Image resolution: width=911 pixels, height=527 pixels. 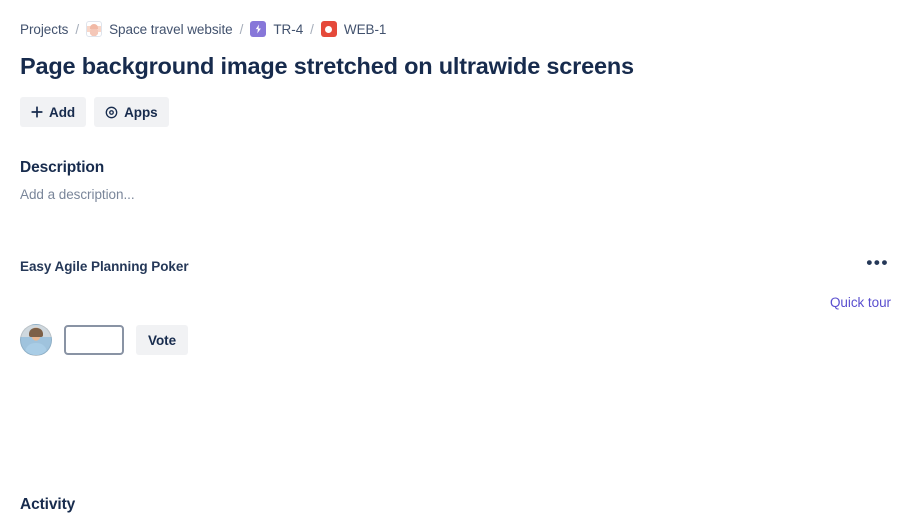 I want to click on add-button: Add, so click(x=53, y=112).